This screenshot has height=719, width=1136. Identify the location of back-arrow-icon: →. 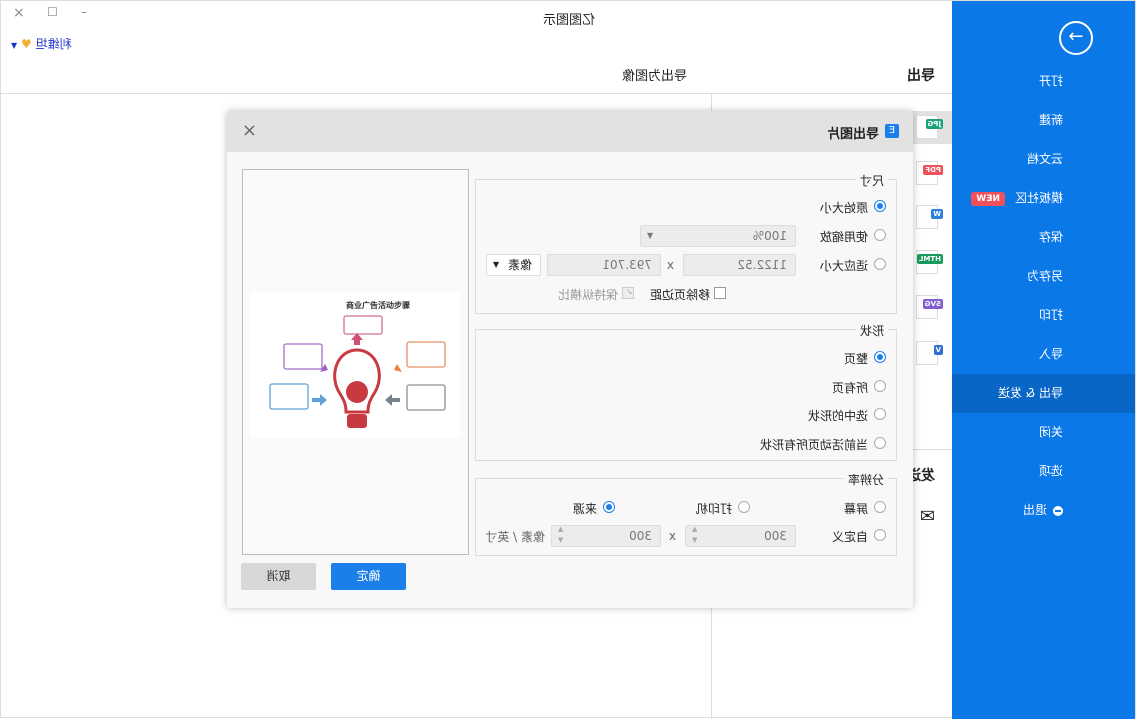
(1076, 38).